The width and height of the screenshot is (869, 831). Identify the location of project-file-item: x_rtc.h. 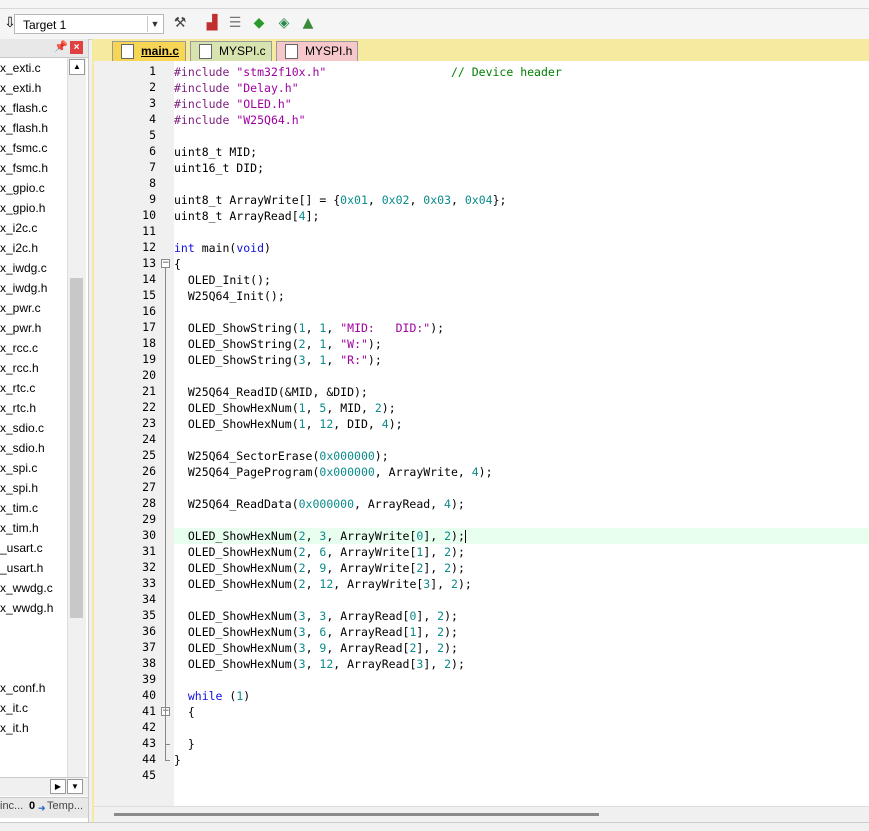
(18, 408).